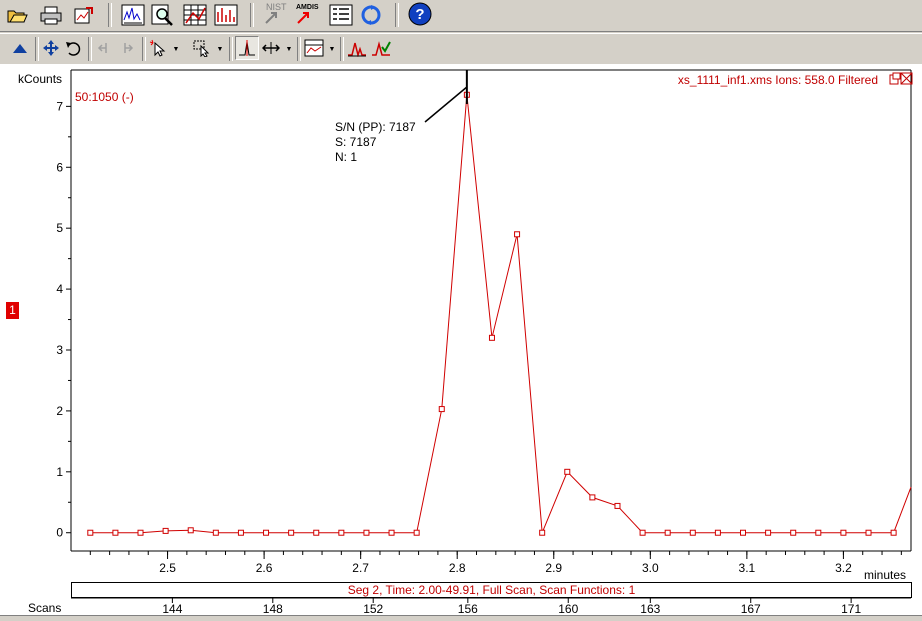 The height and width of the screenshot is (621, 922). What do you see at coordinates (650, 609) in the screenshot?
I see `scan-tick-label: 163` at bounding box center [650, 609].